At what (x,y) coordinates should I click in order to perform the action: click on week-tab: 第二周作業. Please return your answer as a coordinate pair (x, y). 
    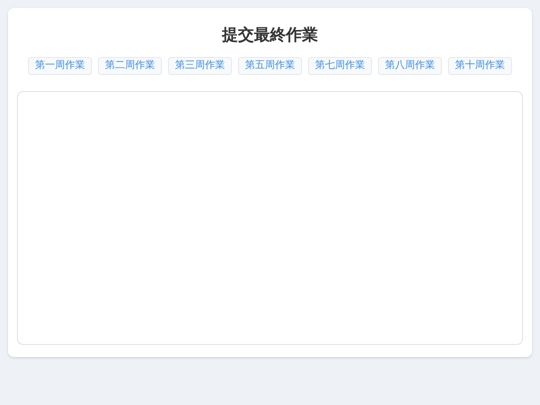
    Looking at the image, I should click on (130, 66).